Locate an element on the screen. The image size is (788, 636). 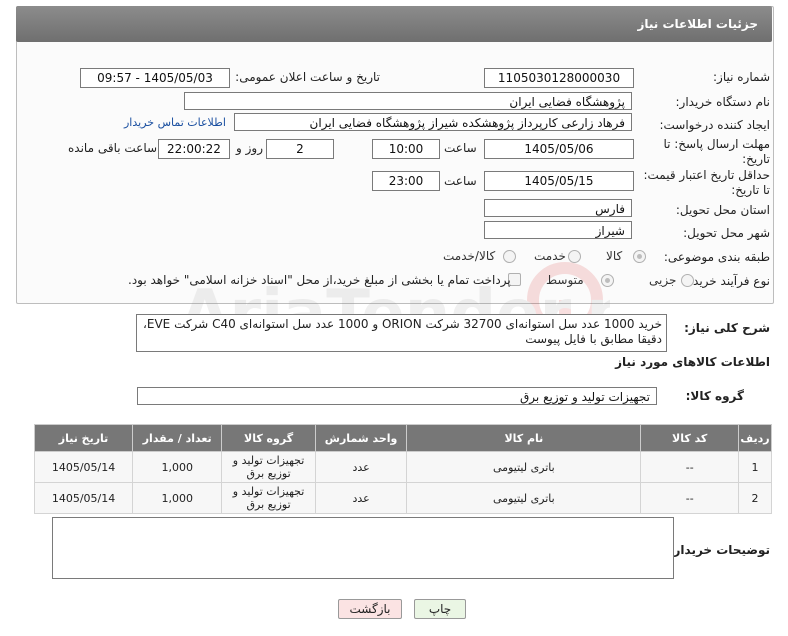
col-date: تاریخ نیاز is located at coordinates (83, 438).